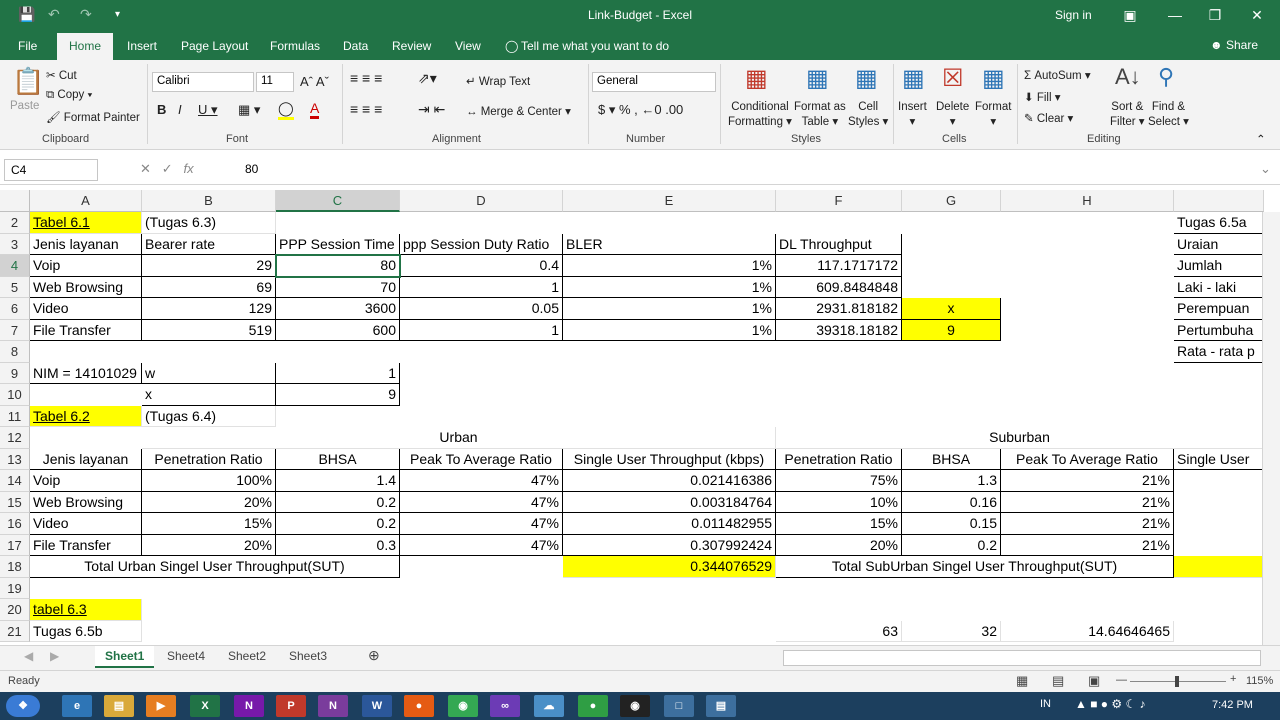 This screenshot has height=720, width=1280. What do you see at coordinates (15, 373) in the screenshot?
I see `row-header: 9` at bounding box center [15, 373].